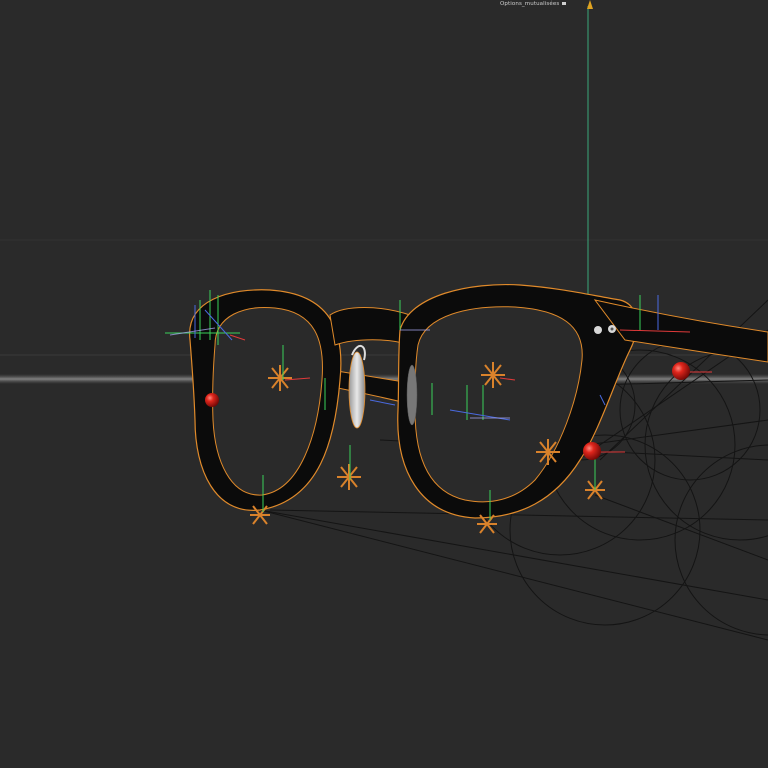 This screenshot has width=768, height=768. I want to click on nose-pad-left, so click(357, 390).